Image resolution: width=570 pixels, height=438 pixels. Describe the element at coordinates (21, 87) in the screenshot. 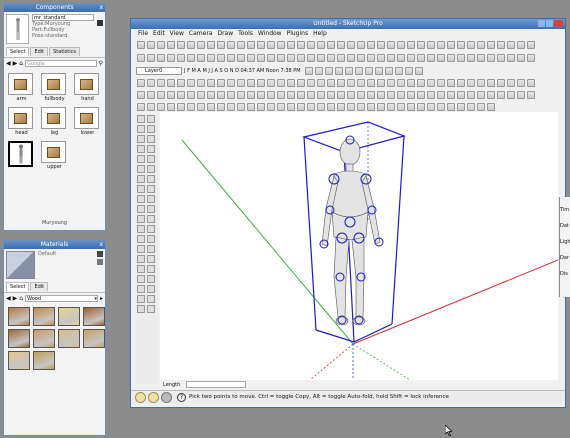

I see `component-item-arm: arm` at that location.